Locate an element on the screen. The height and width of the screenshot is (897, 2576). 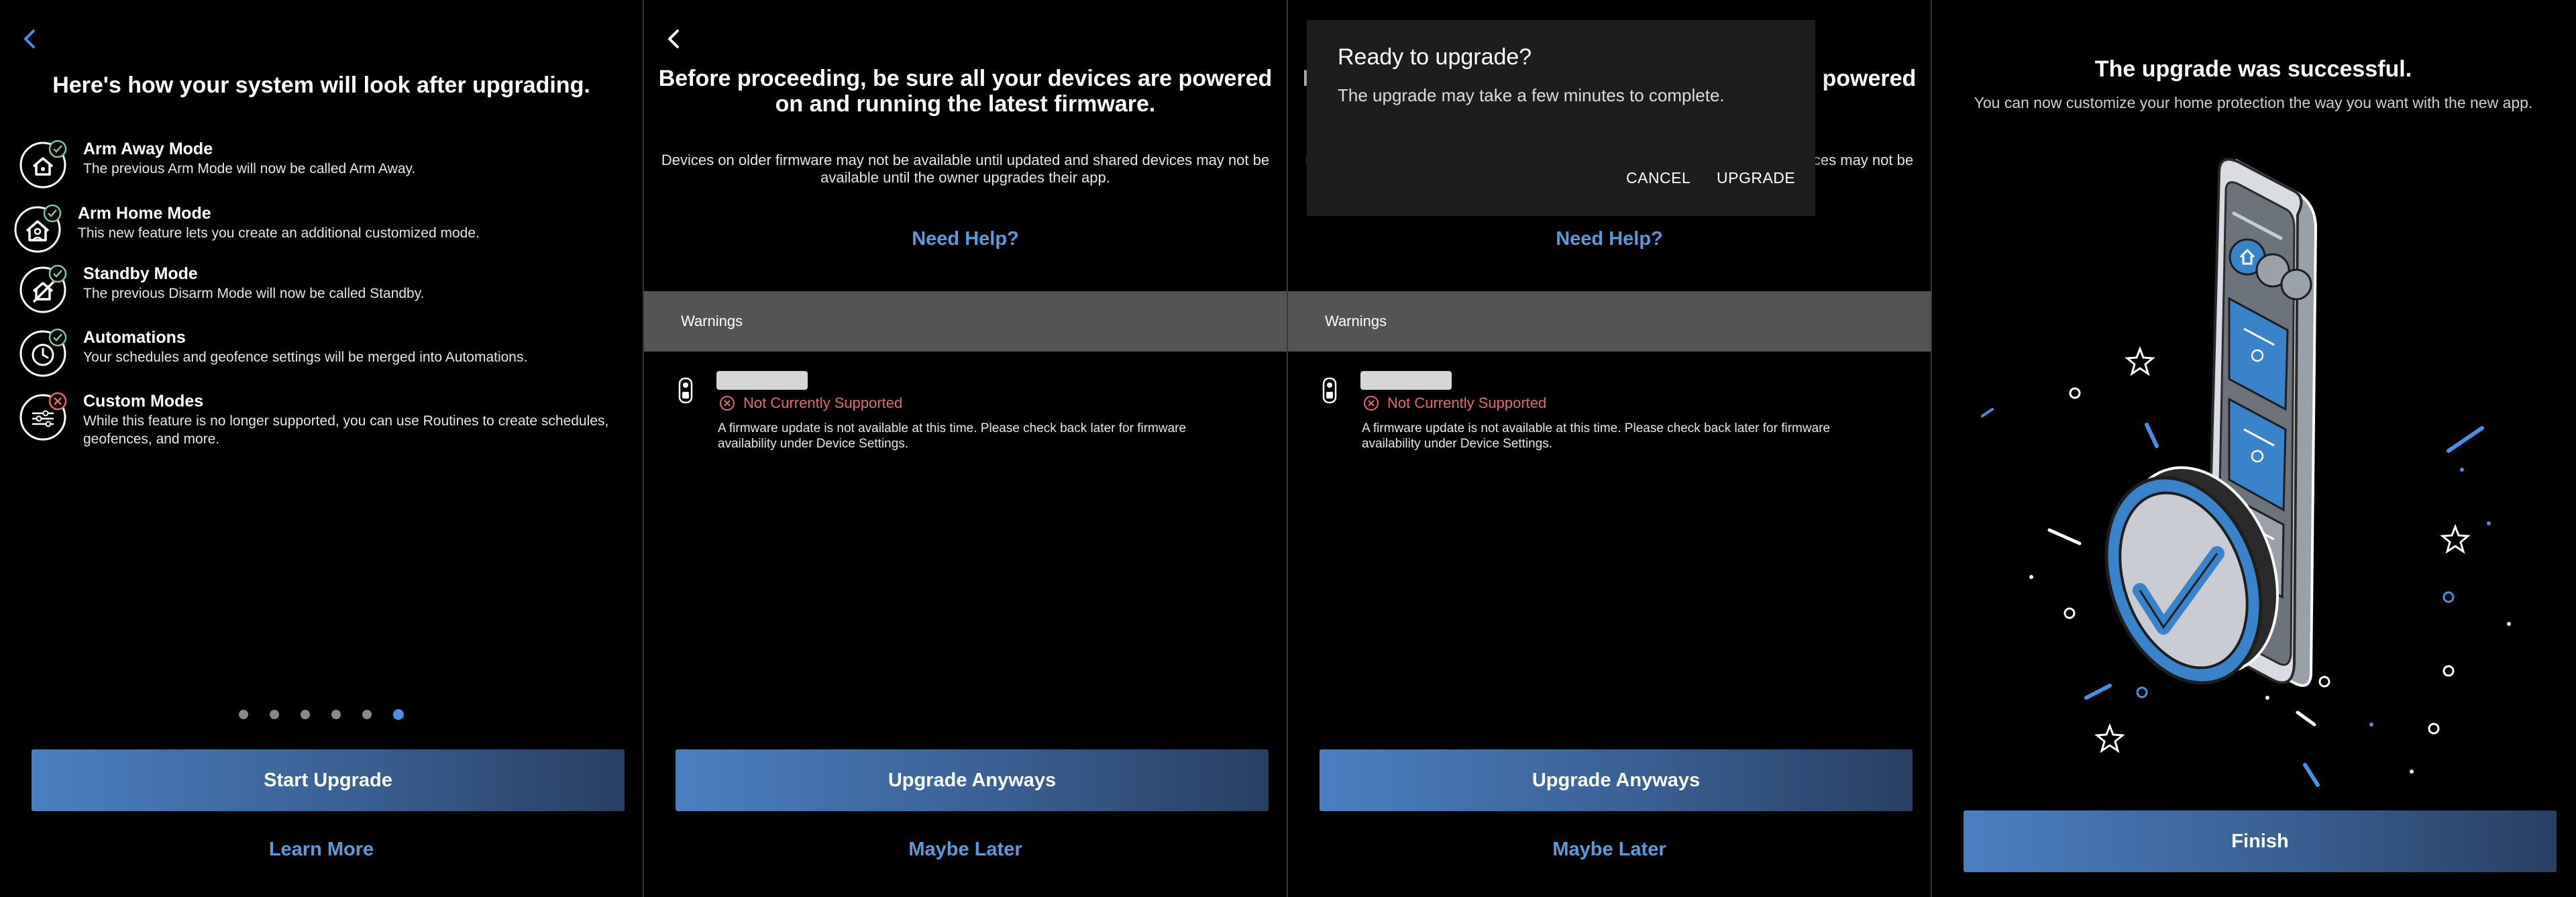
start-upgrade-button: Start Upgrade is located at coordinates (328, 780).